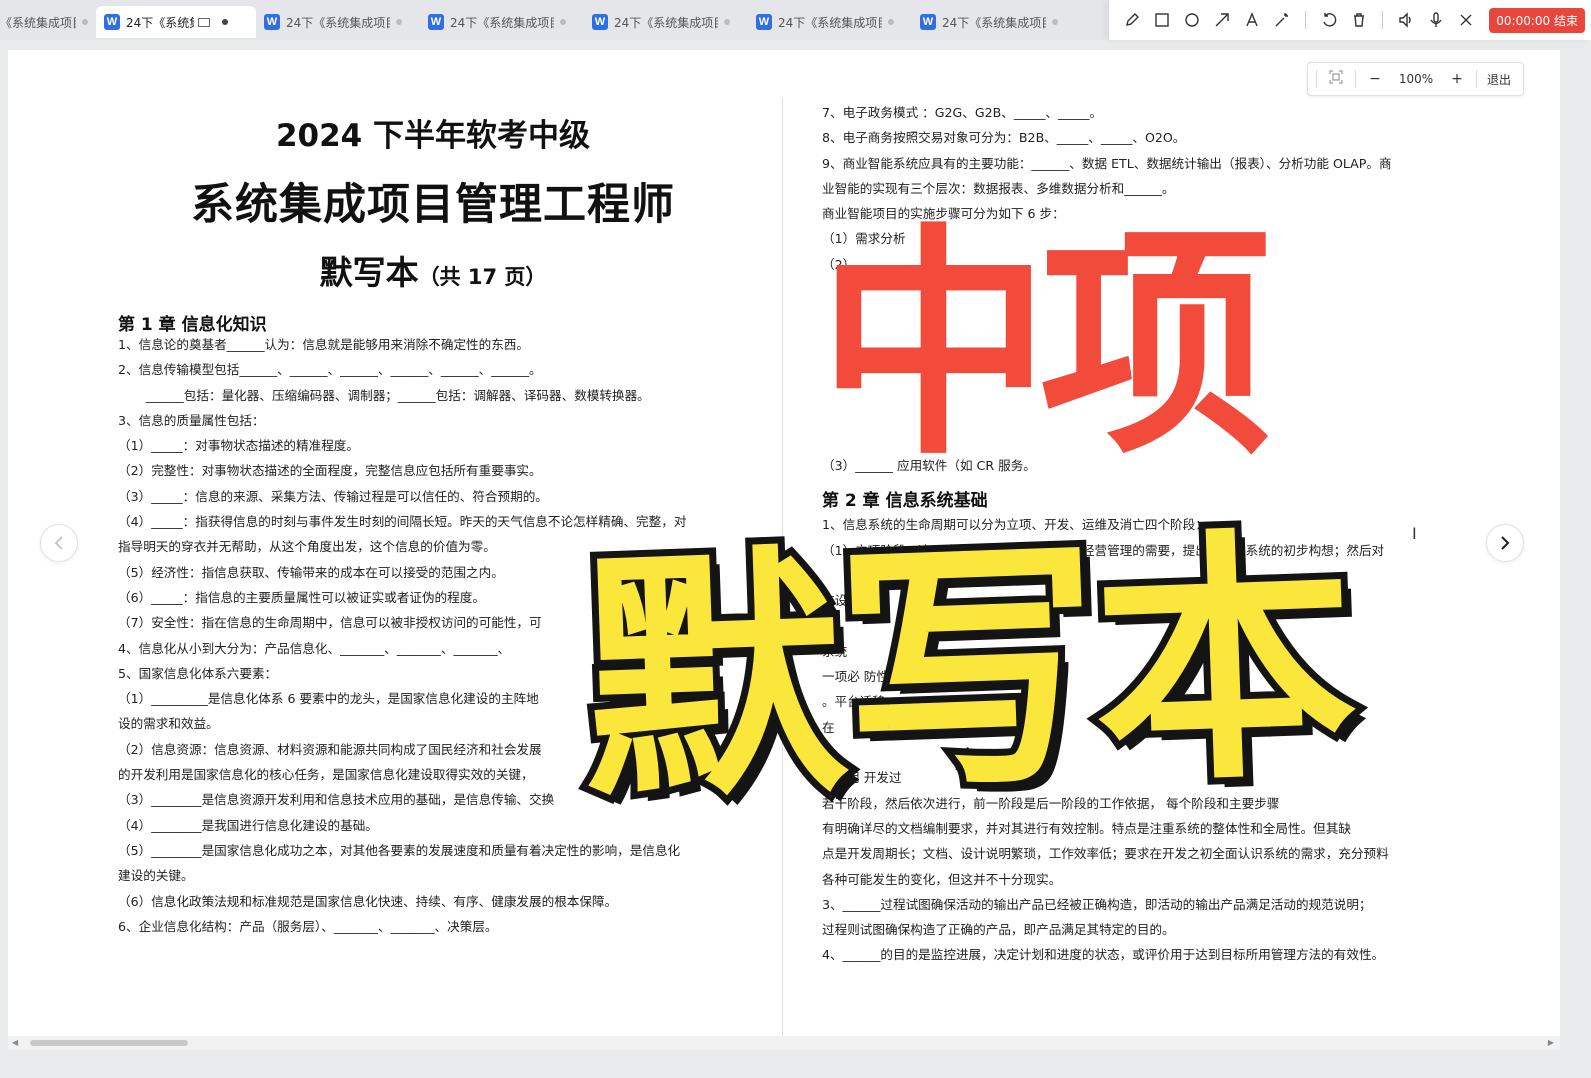  Describe the element at coordinates (324, 344) in the screenshot. I see `text-line: 1、信息论的奠基者______认为：信息就是能够用来消除不确定性的东西。` at that location.